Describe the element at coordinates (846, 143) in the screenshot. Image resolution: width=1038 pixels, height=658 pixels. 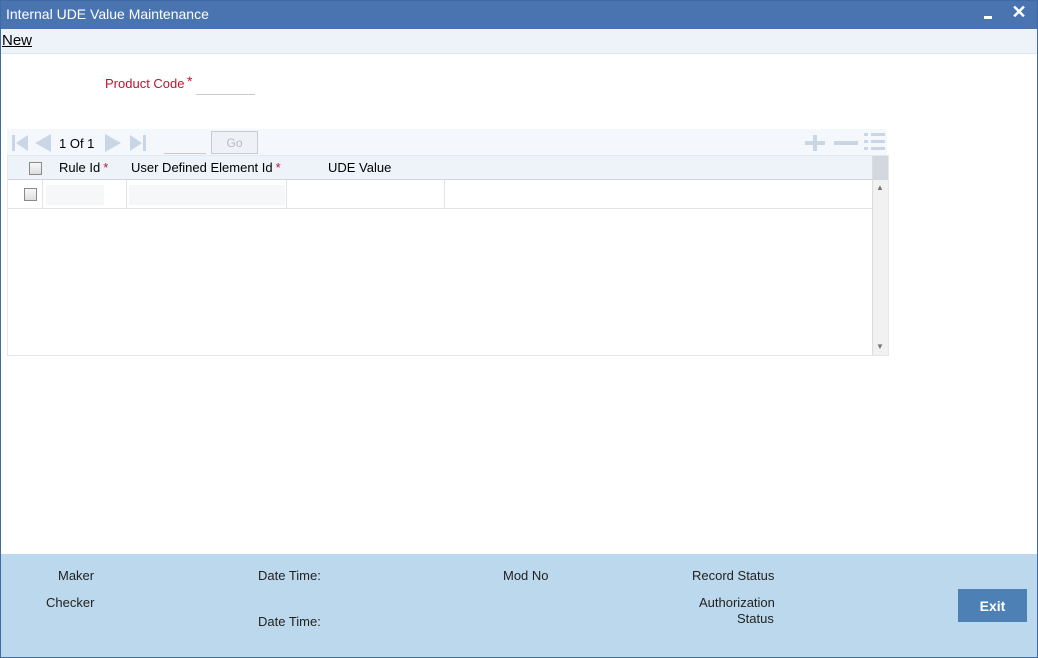
I see `delete-row-icon` at that location.